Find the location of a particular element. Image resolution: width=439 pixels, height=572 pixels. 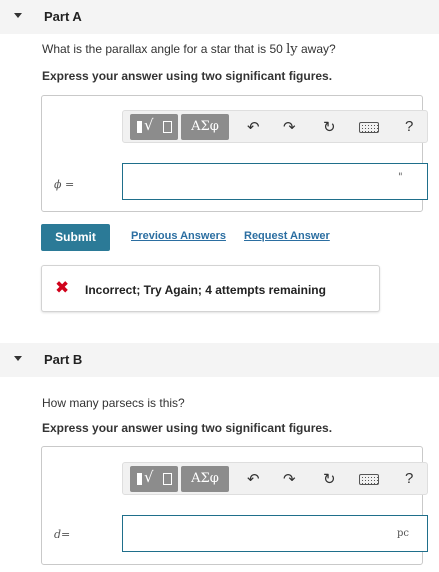

variable-label: ϕ = is located at coordinates (64, 184).